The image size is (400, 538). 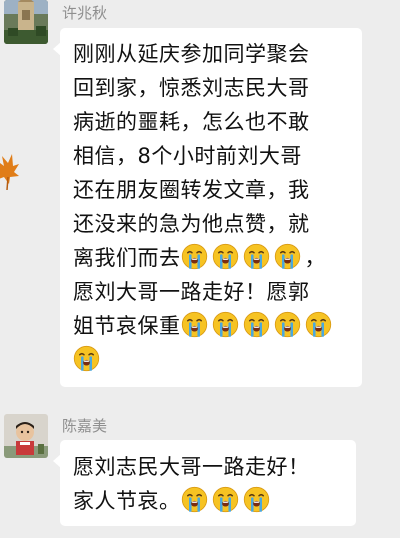 I want to click on message-line: 愿刘大哥一路走好！愿郭, so click(x=191, y=292).